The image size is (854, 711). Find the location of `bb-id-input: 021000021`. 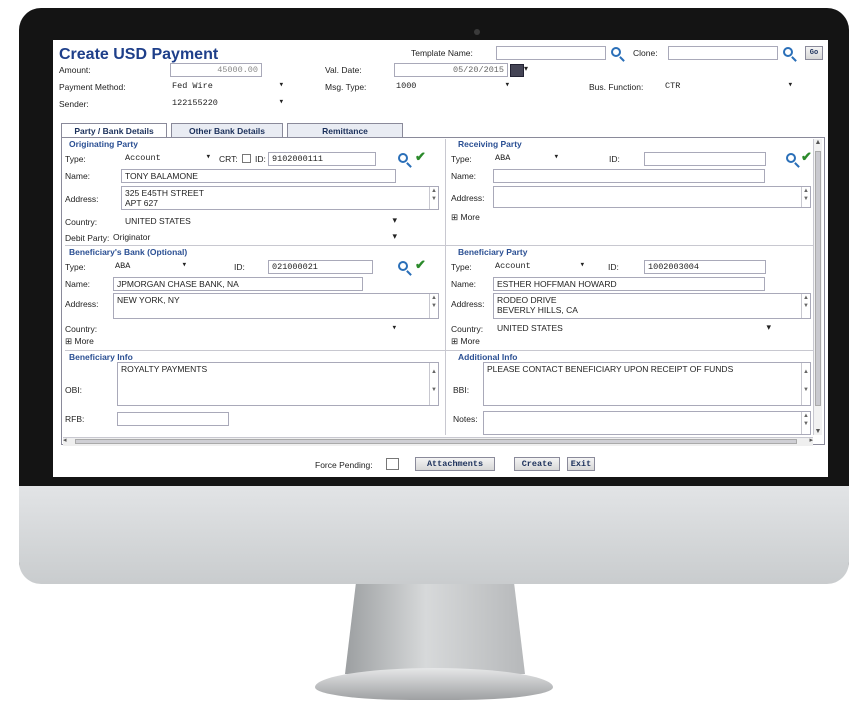

bb-id-input: 021000021 is located at coordinates (320, 267).